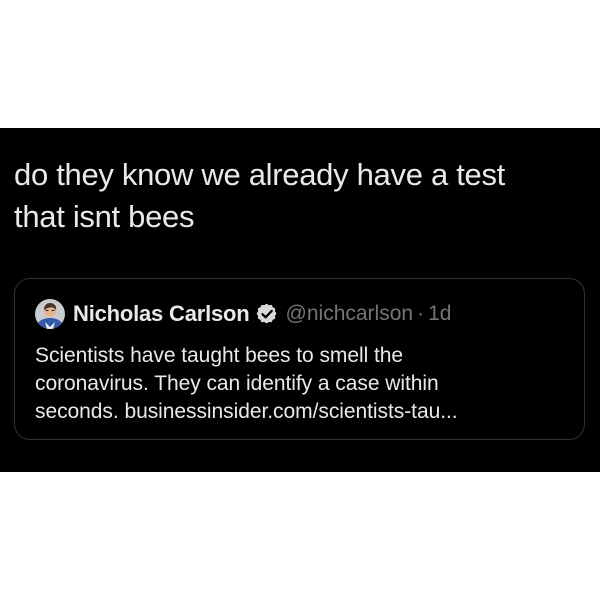  I want to click on author-name: Nicholas Carlson, so click(161, 314).